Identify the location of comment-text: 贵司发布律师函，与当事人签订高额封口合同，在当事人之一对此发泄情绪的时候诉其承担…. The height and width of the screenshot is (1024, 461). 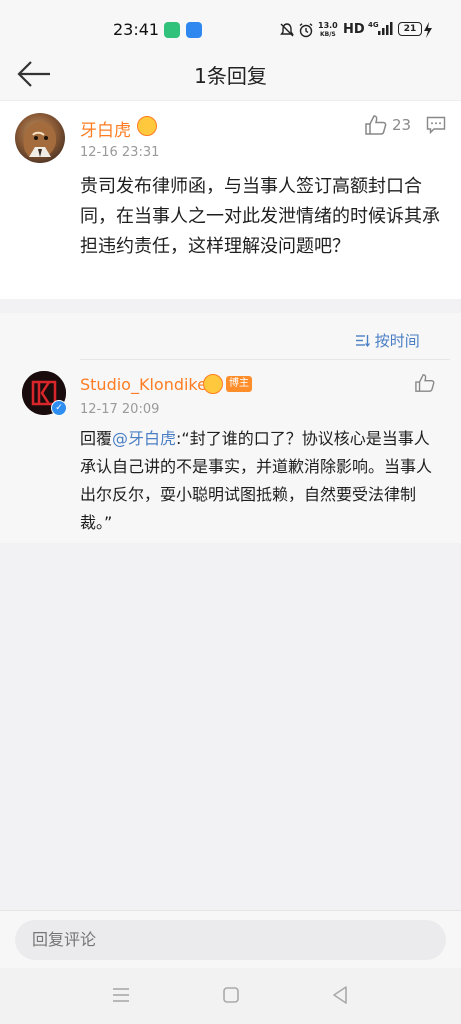
(260, 216).